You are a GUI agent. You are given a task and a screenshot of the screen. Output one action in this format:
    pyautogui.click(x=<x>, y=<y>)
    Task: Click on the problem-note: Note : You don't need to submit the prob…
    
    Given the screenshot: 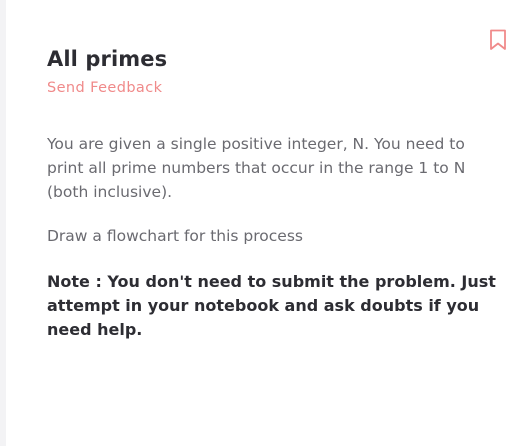 What is the action you would take?
    pyautogui.click(x=271, y=305)
    